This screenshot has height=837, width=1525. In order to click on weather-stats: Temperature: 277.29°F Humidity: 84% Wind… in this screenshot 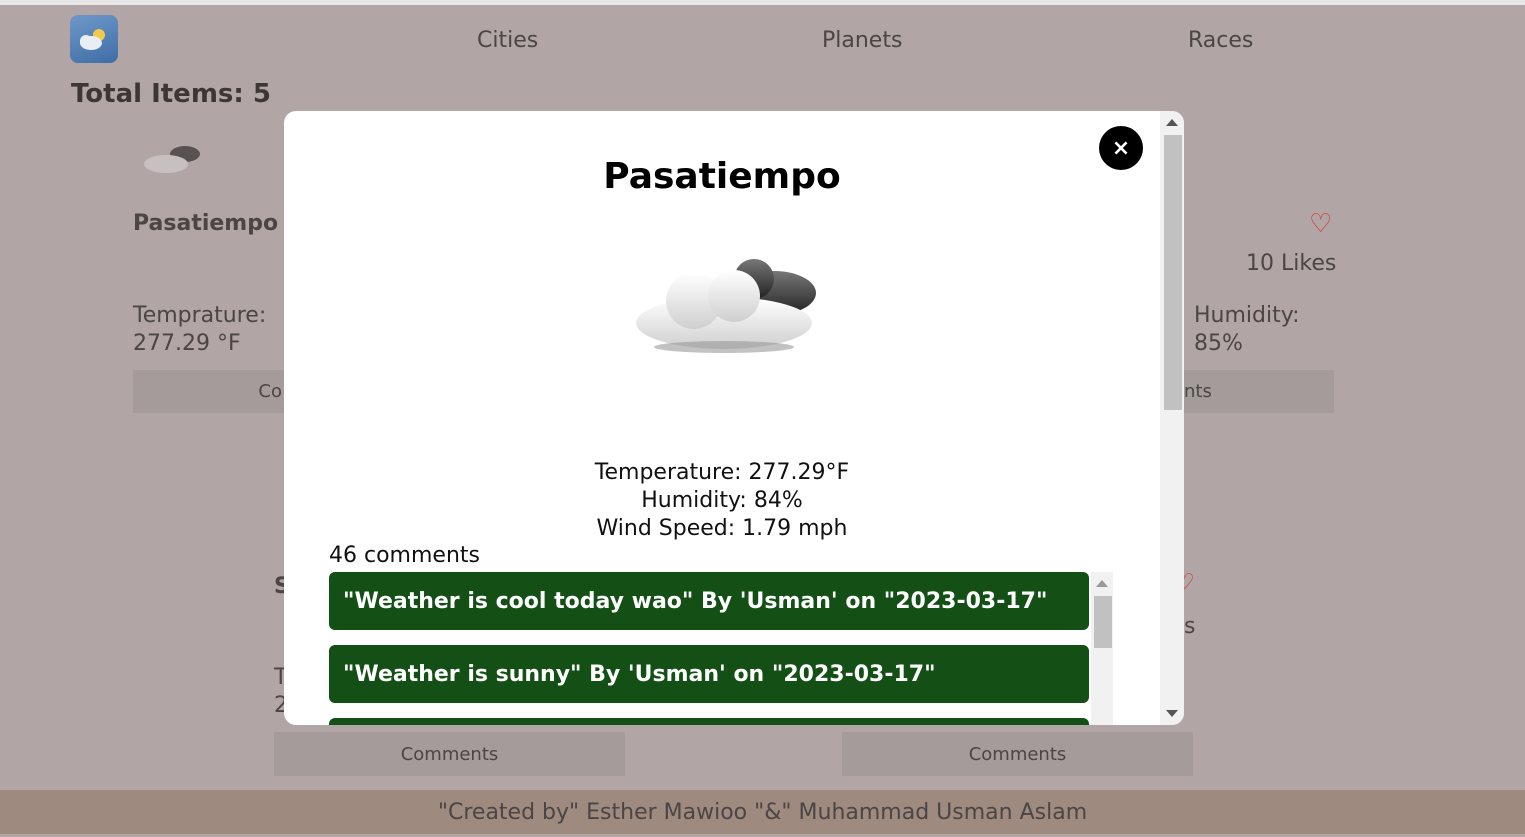, I will do `click(722, 501)`.